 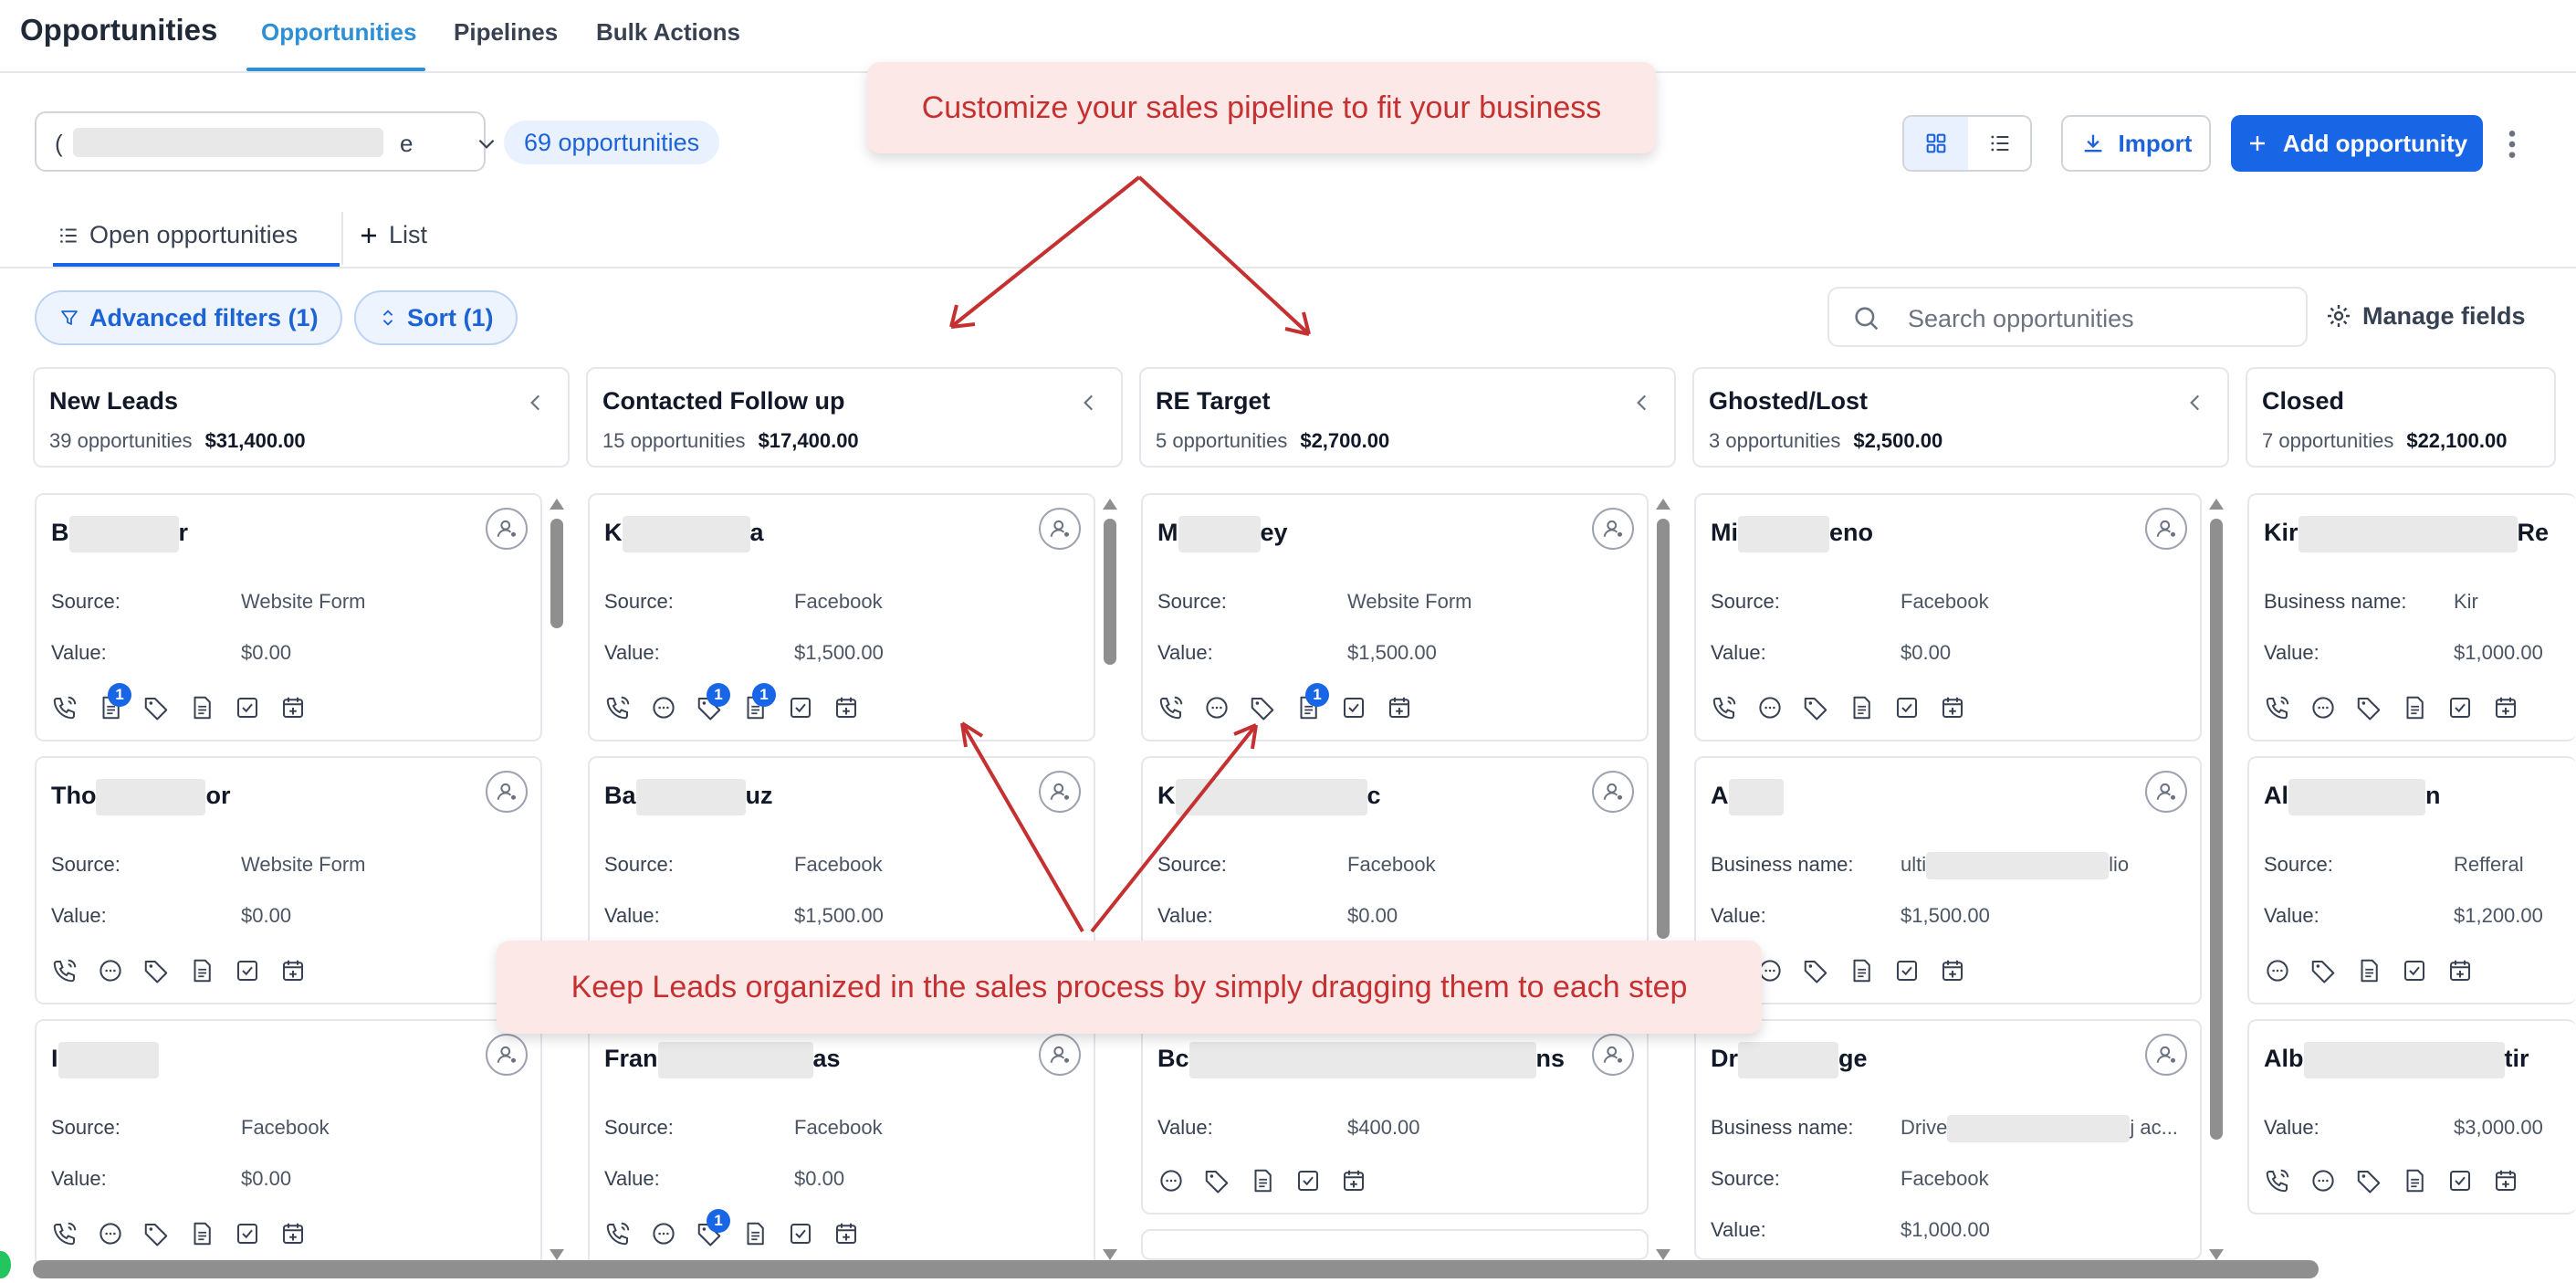 I want to click on advanced-filters-button: Advanced filters (1), so click(x=188, y=317).